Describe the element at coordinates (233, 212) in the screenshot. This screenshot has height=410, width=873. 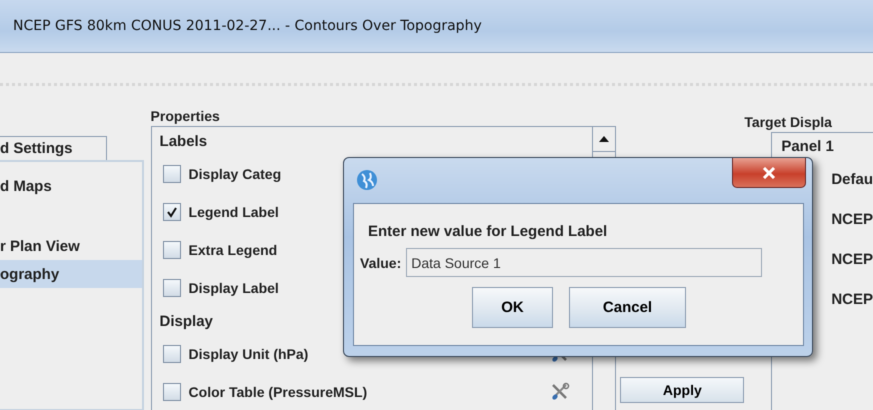
I see `property-label: Legend Label` at that location.